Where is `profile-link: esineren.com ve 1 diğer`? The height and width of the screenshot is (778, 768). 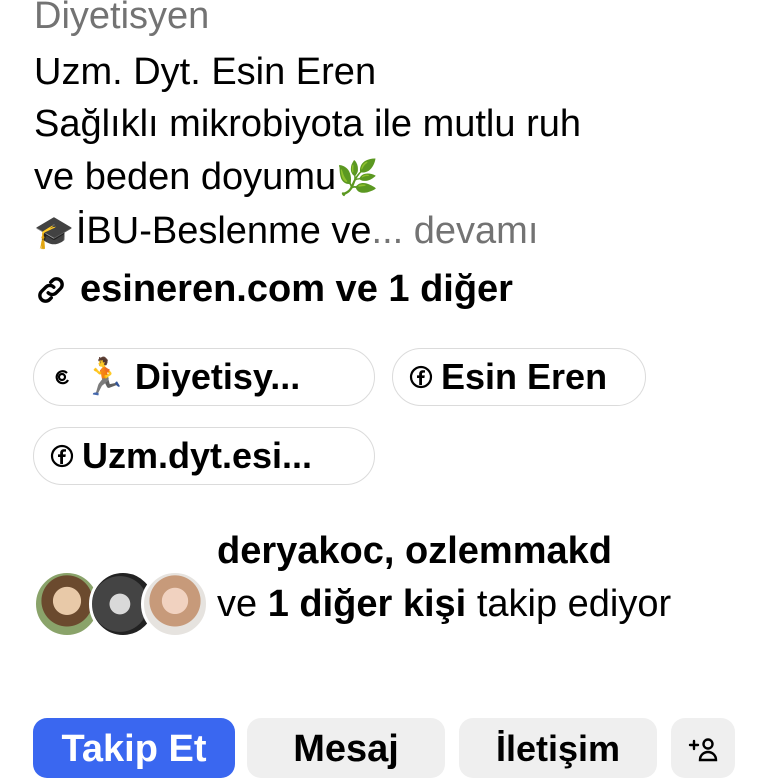
profile-link: esineren.com ve 1 diğer is located at coordinates (273, 289).